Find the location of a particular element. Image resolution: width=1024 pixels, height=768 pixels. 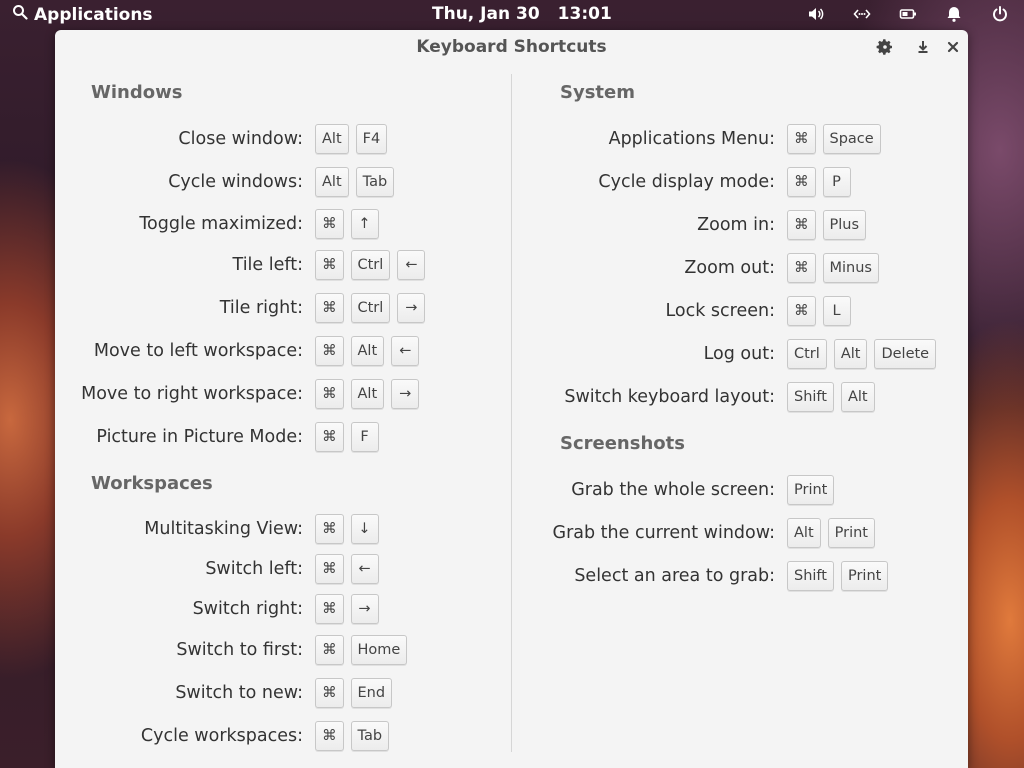

shortcut-label: Cycle windows: is located at coordinates (235, 182).